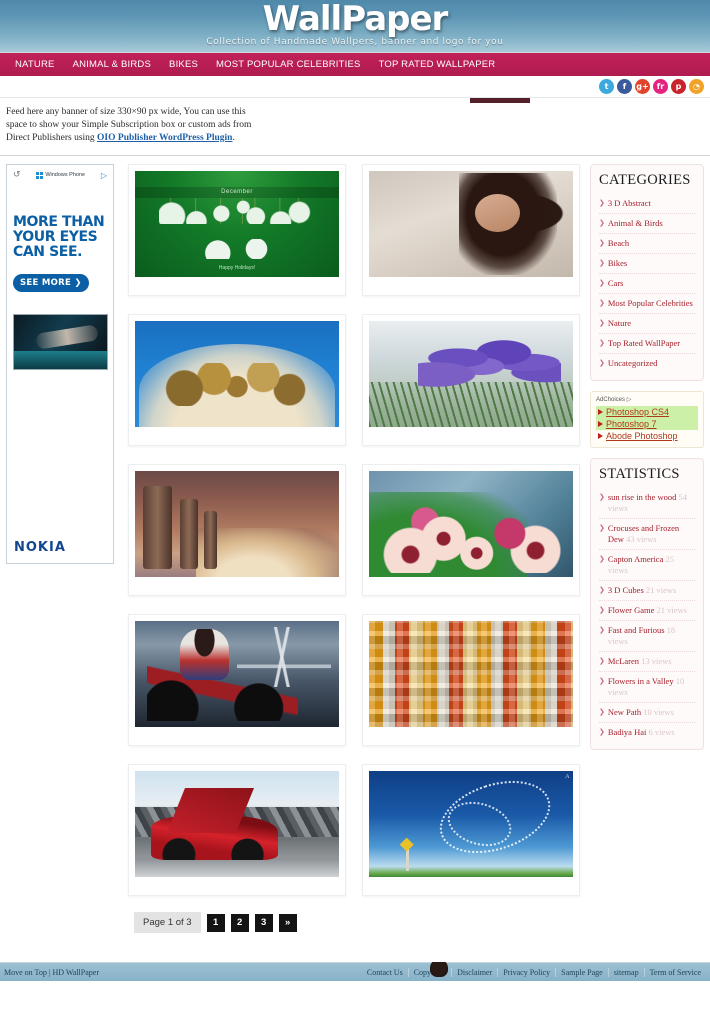  Describe the element at coordinates (17, 175) in the screenshot. I see `refresh-icon: ↺` at that location.